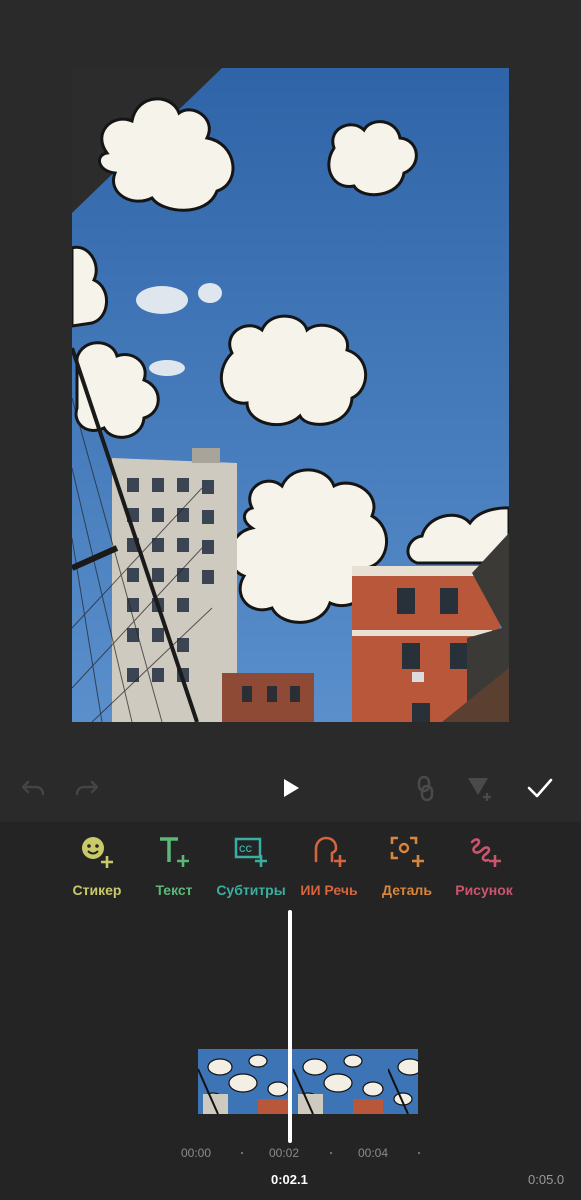 Image resolution: width=581 pixels, height=1200 pixels. Describe the element at coordinates (373, 1153) in the screenshot. I see `ruler-label: 00:04` at that location.